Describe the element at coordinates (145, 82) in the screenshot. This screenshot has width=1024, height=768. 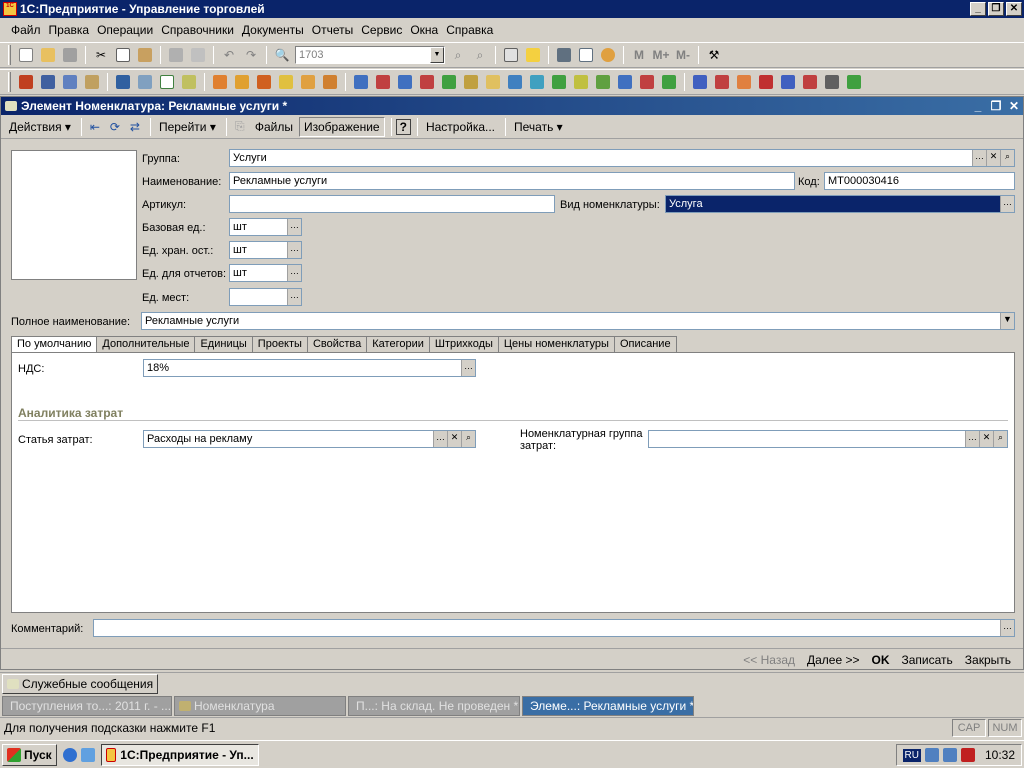
I see `table-icon` at that location.